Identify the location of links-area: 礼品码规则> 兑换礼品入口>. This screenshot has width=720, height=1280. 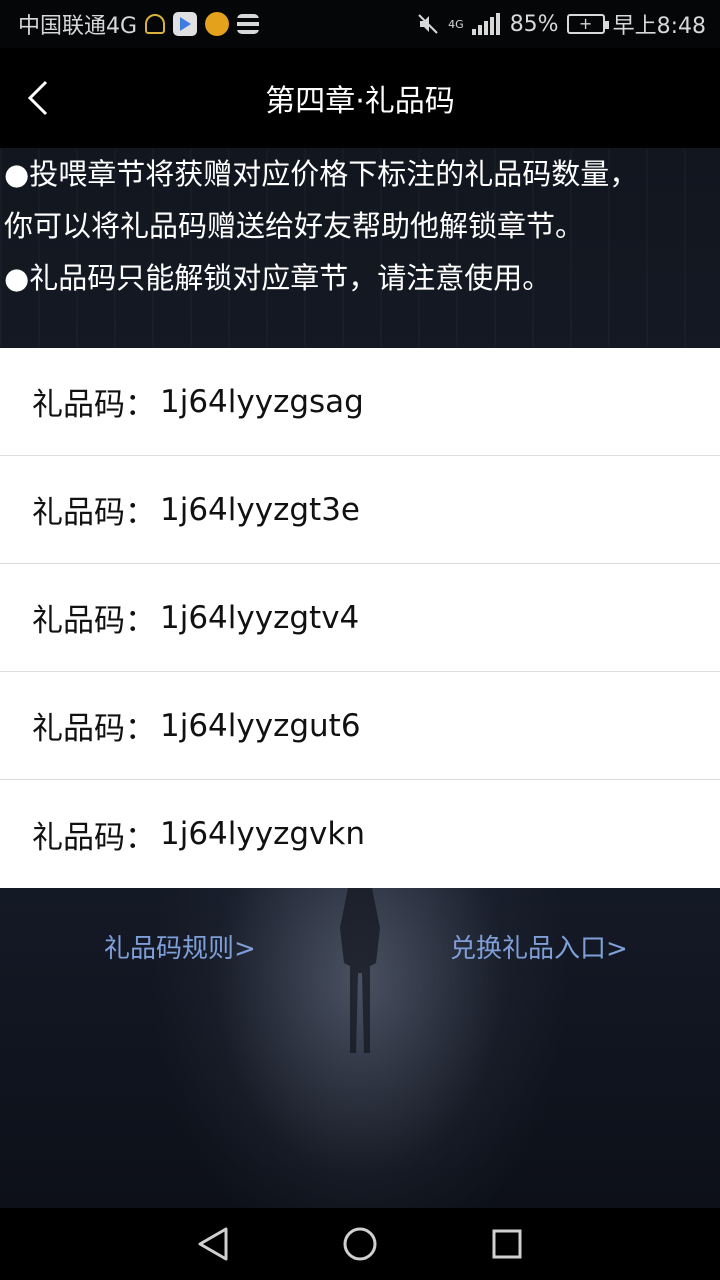
(360, 948).